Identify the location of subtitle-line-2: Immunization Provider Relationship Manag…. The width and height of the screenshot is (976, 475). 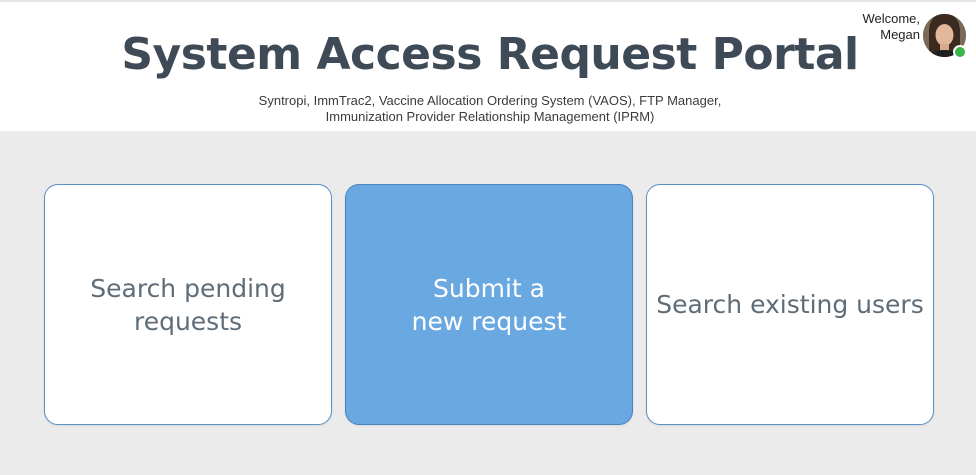
(490, 116).